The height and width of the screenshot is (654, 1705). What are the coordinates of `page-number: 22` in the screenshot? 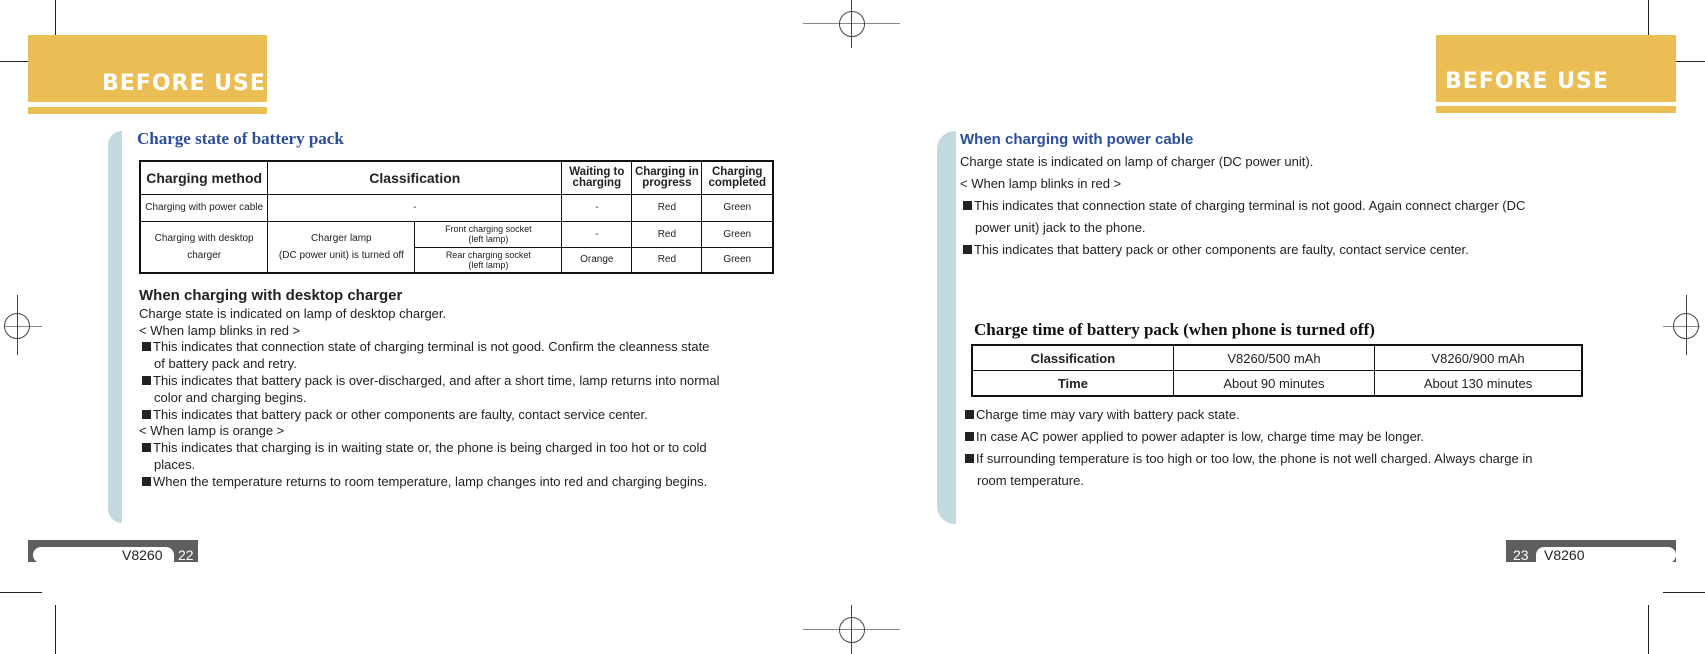 It's located at (186, 555).